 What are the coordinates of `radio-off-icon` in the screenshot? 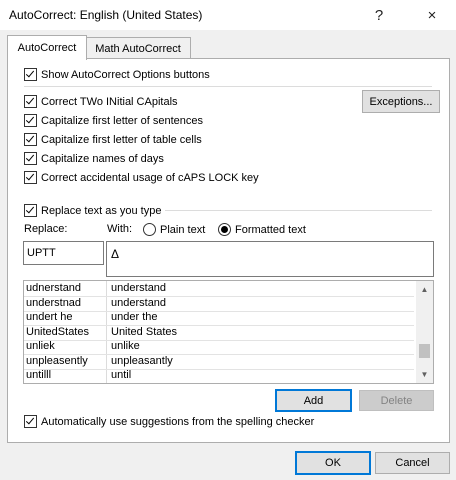 It's located at (149, 229).